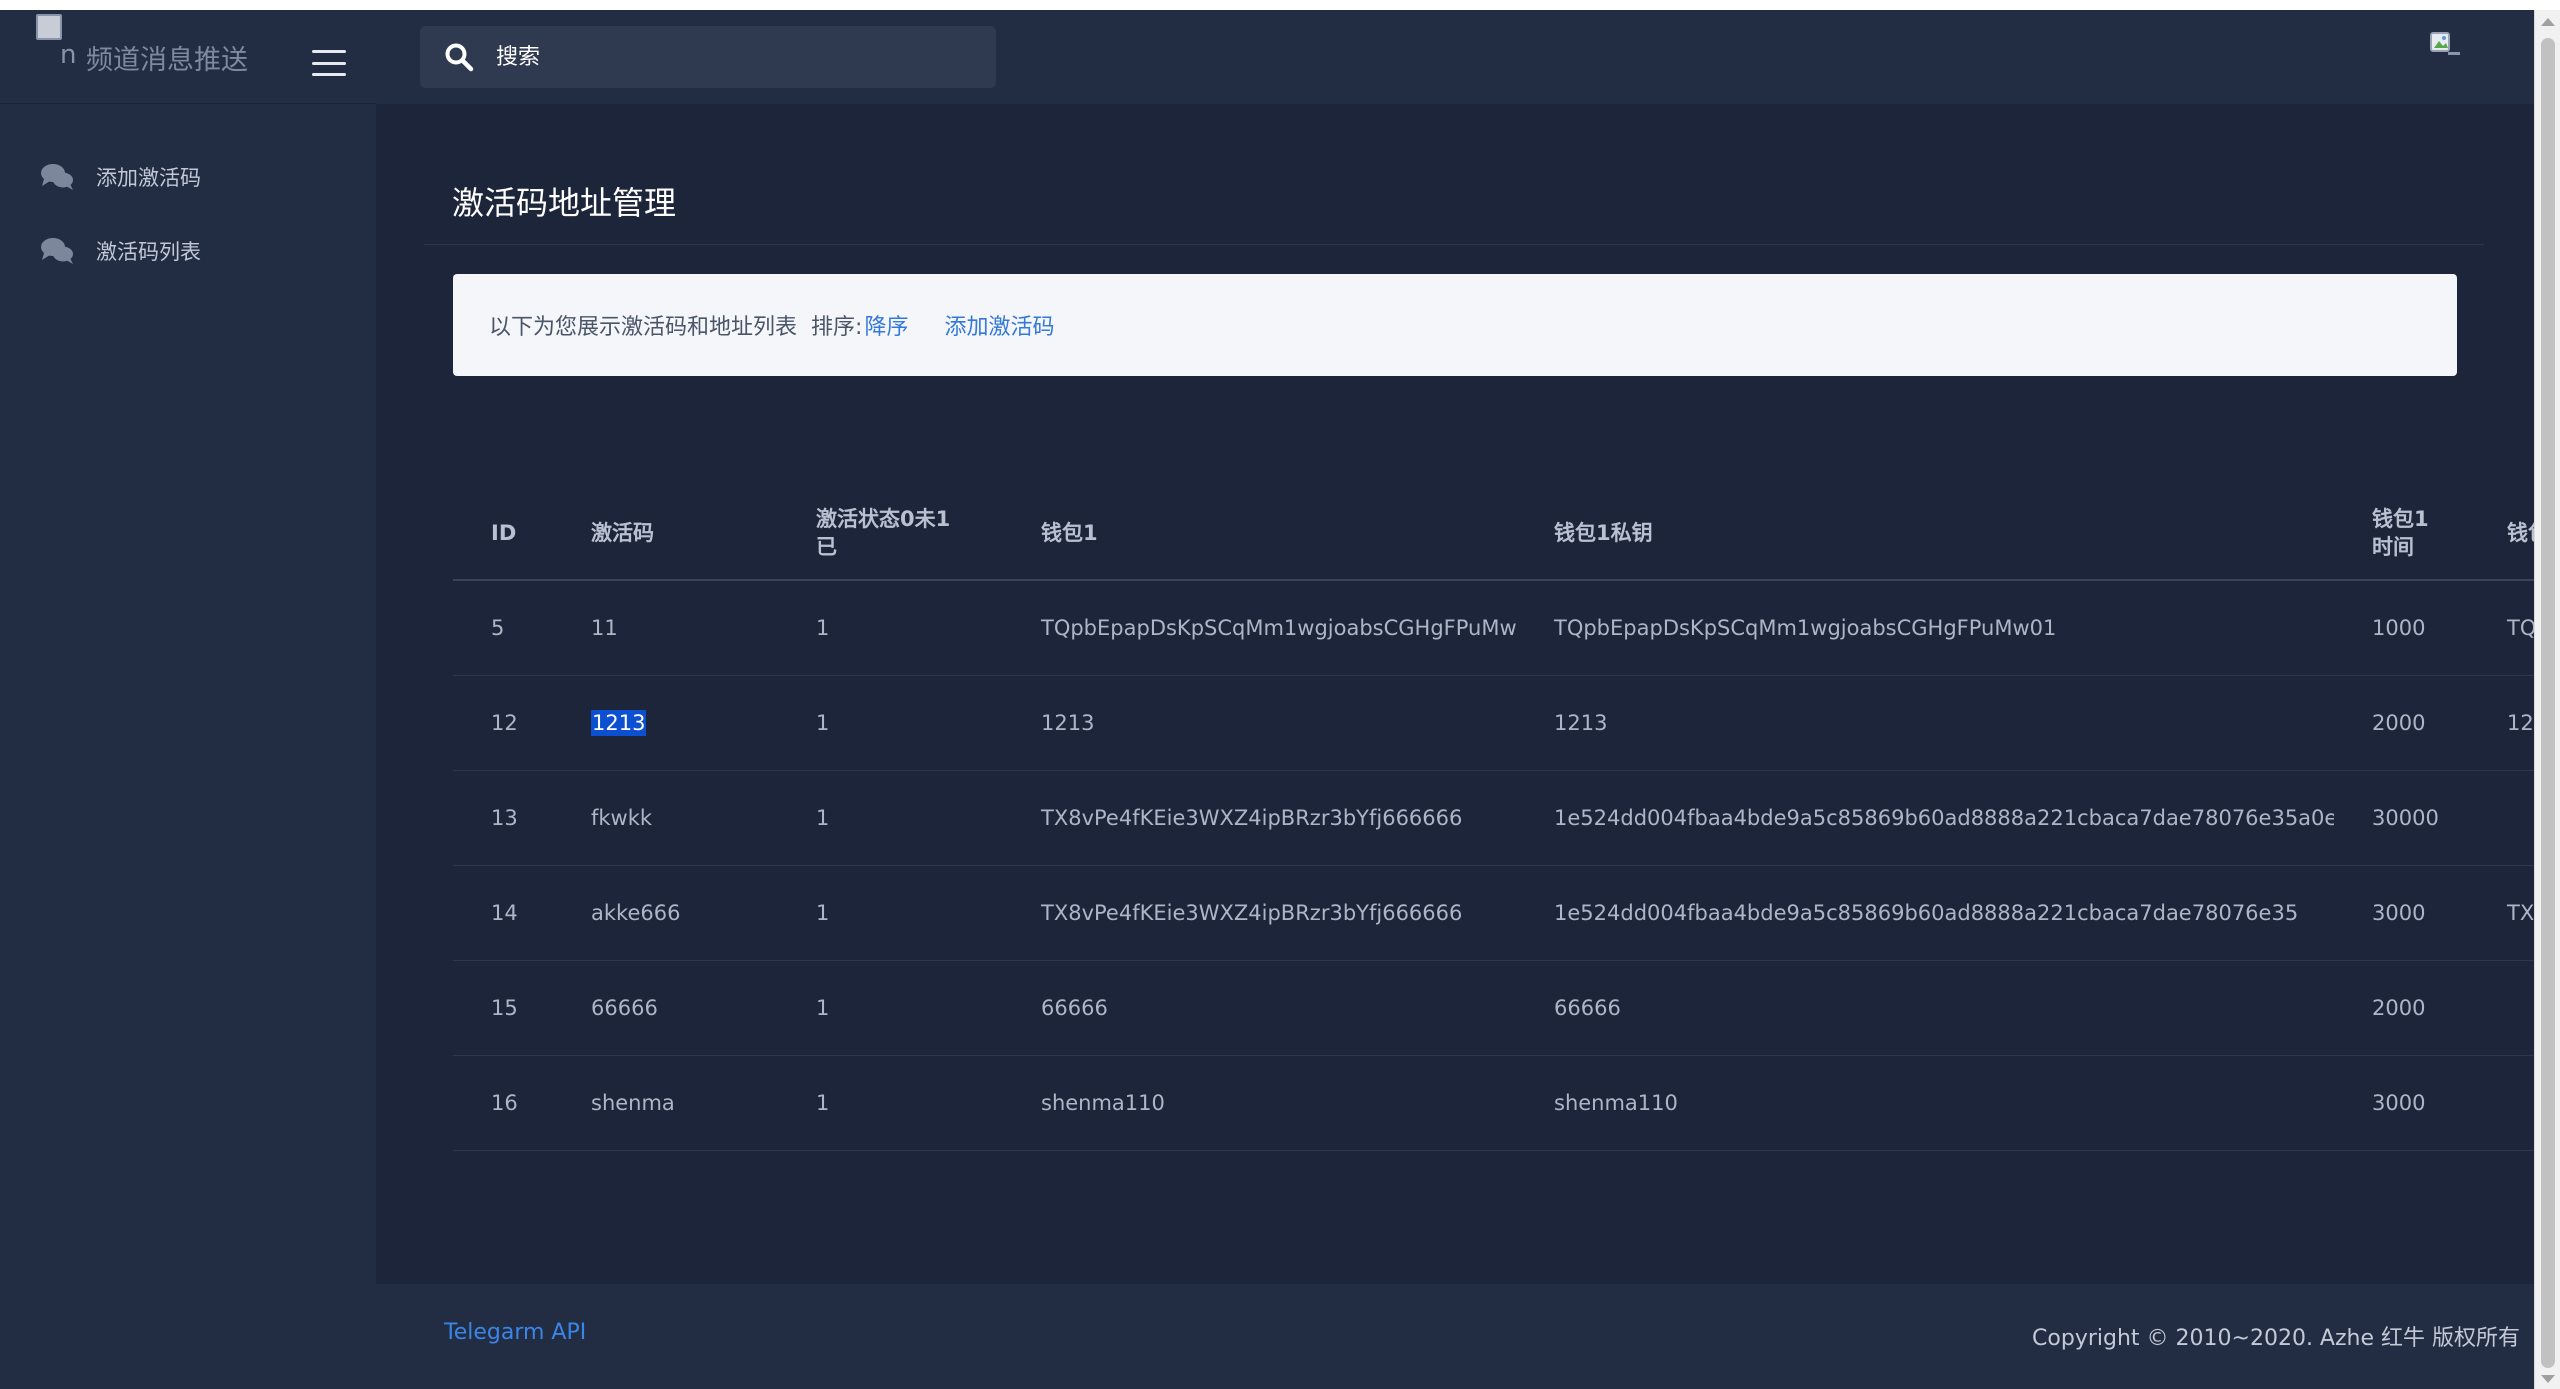 This screenshot has height=1389, width=2560. Describe the element at coordinates (49, 27) in the screenshot. I see `broken-logo-image-icon` at that location.